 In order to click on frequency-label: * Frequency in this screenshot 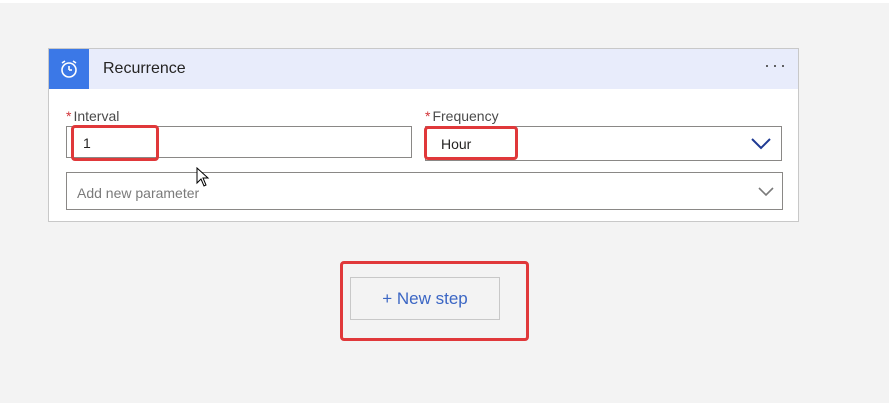, I will do `click(462, 116)`.